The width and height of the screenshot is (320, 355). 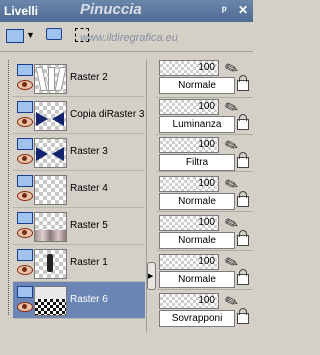 I want to click on layer-name: Raster 4, so click(x=89, y=188).